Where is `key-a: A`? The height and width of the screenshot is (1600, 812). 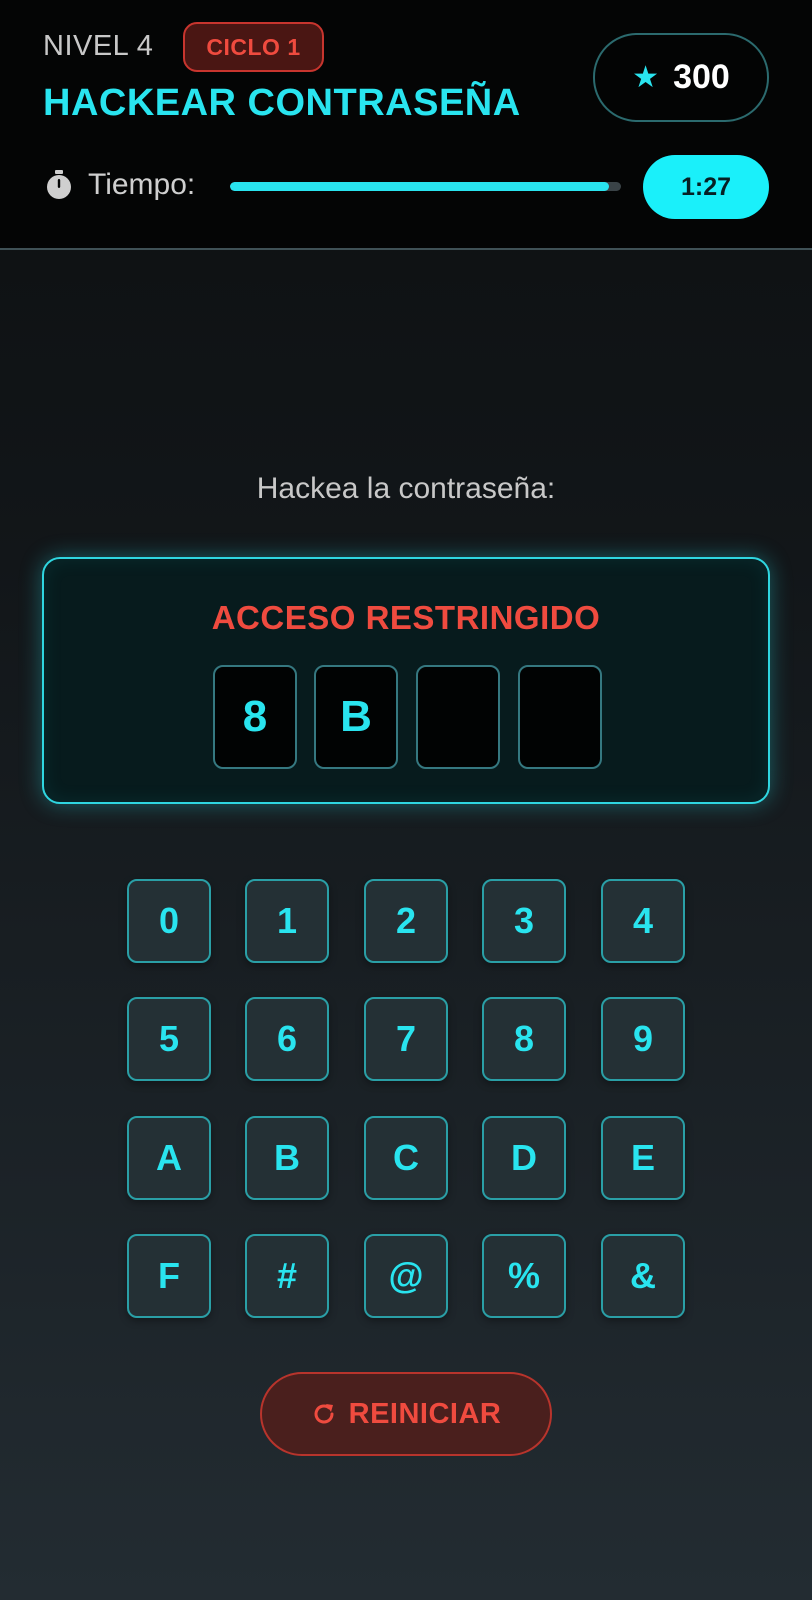 key-a: A is located at coordinates (169, 1158).